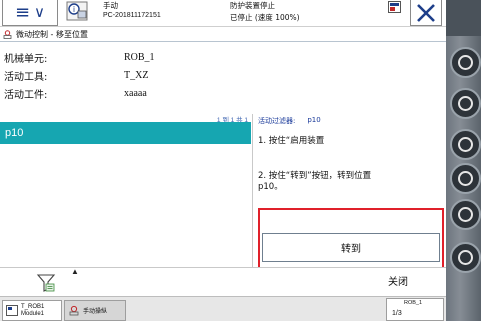 The image size is (481, 321). What do you see at coordinates (397, 313) in the screenshot?
I see `quickset-increment: 1/3` at bounding box center [397, 313].